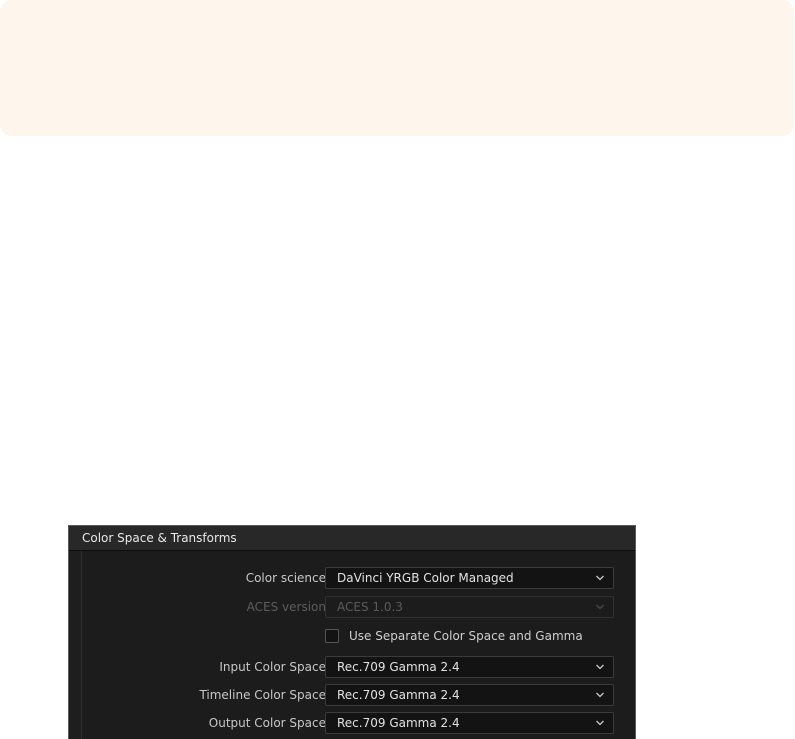  What do you see at coordinates (262, 695) in the screenshot?
I see `timeline-color-space-label: Timeline Color Space` at bounding box center [262, 695].